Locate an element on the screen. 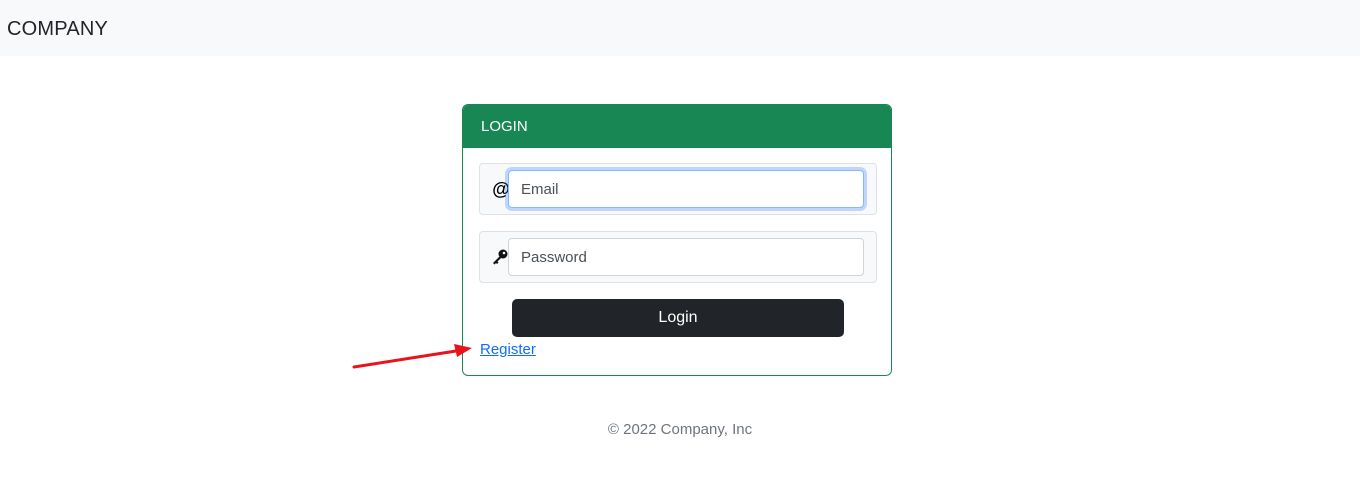  footer-copyright: © 2022 Company, Inc is located at coordinates (680, 429).